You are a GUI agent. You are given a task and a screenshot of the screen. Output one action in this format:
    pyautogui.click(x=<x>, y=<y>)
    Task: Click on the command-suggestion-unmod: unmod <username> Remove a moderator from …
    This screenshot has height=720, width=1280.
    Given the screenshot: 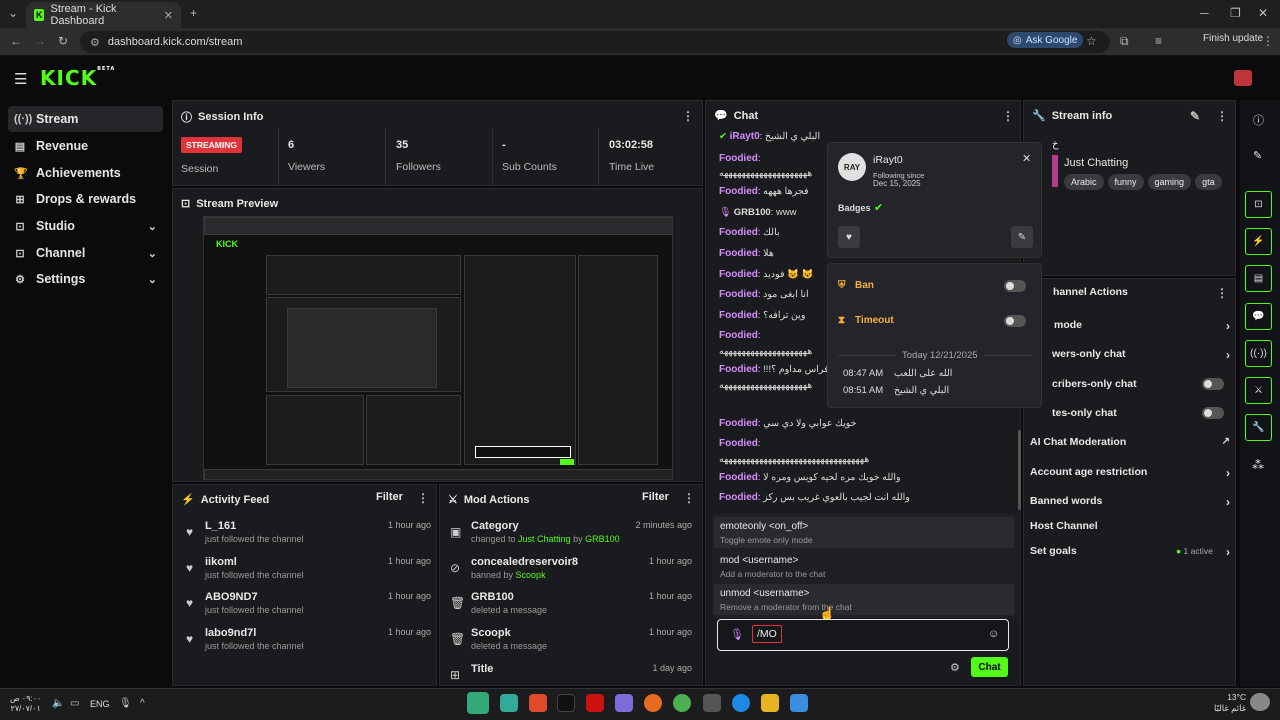 What is the action you would take?
    pyautogui.click(x=864, y=599)
    